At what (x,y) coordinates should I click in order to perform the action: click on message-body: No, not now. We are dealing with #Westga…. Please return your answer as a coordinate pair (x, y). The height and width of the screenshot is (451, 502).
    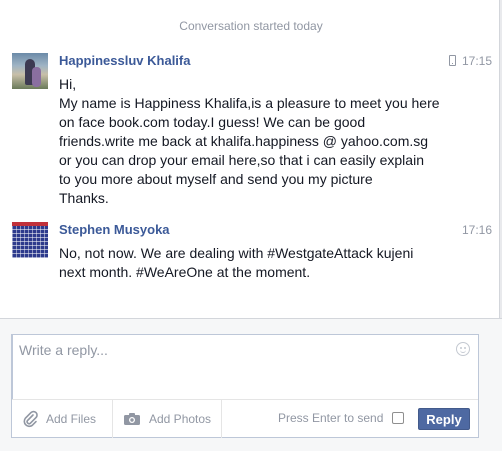
    Looking at the image, I should click on (249, 263).